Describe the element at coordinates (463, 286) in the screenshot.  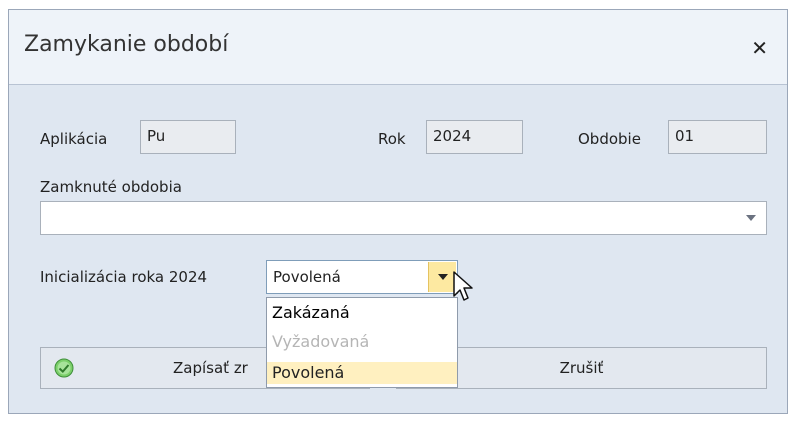
I see `mouse-pointer-icon` at that location.